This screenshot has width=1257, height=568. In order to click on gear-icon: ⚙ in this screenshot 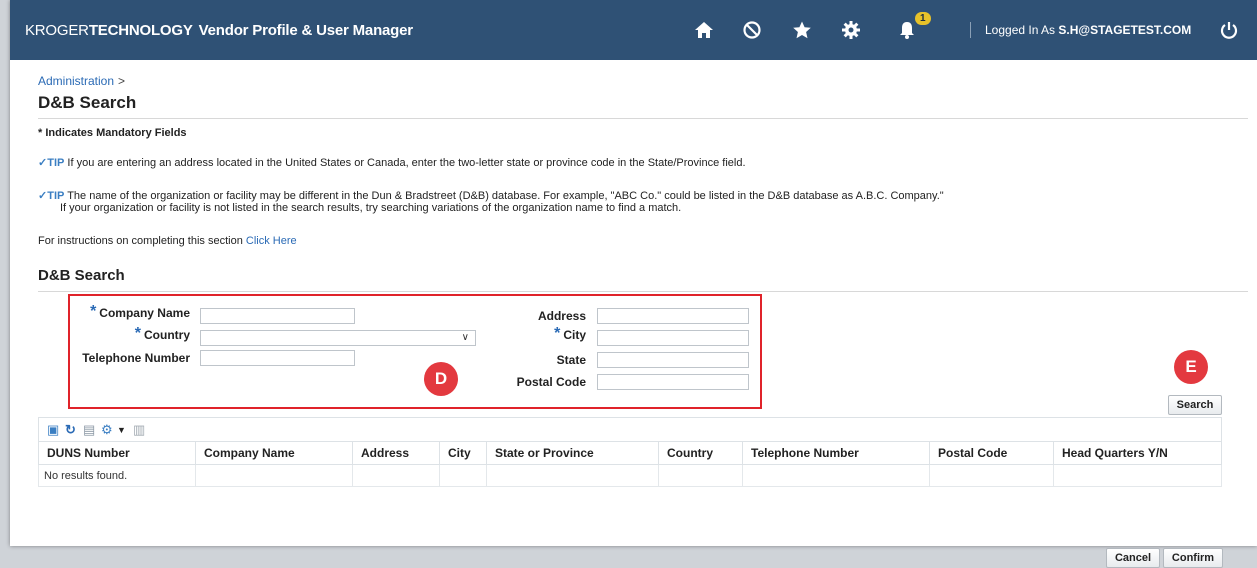, I will do `click(107, 430)`.